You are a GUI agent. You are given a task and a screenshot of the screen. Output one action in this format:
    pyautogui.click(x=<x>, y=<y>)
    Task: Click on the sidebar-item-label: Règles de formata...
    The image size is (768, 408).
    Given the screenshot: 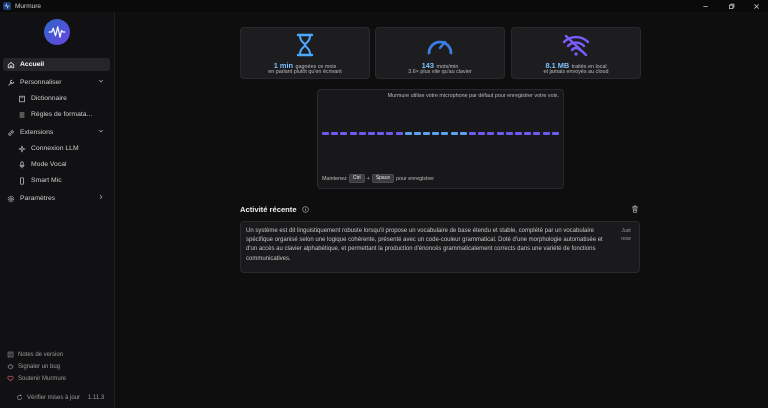 What is the action you would take?
    pyautogui.click(x=62, y=114)
    